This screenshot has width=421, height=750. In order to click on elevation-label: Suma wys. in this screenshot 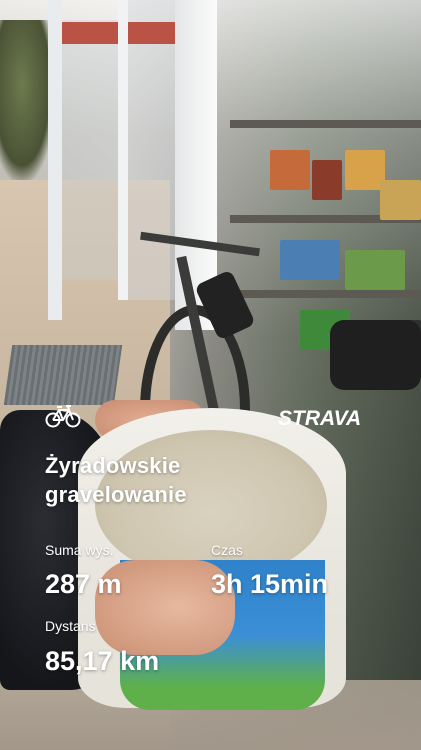, I will do `click(79, 550)`.